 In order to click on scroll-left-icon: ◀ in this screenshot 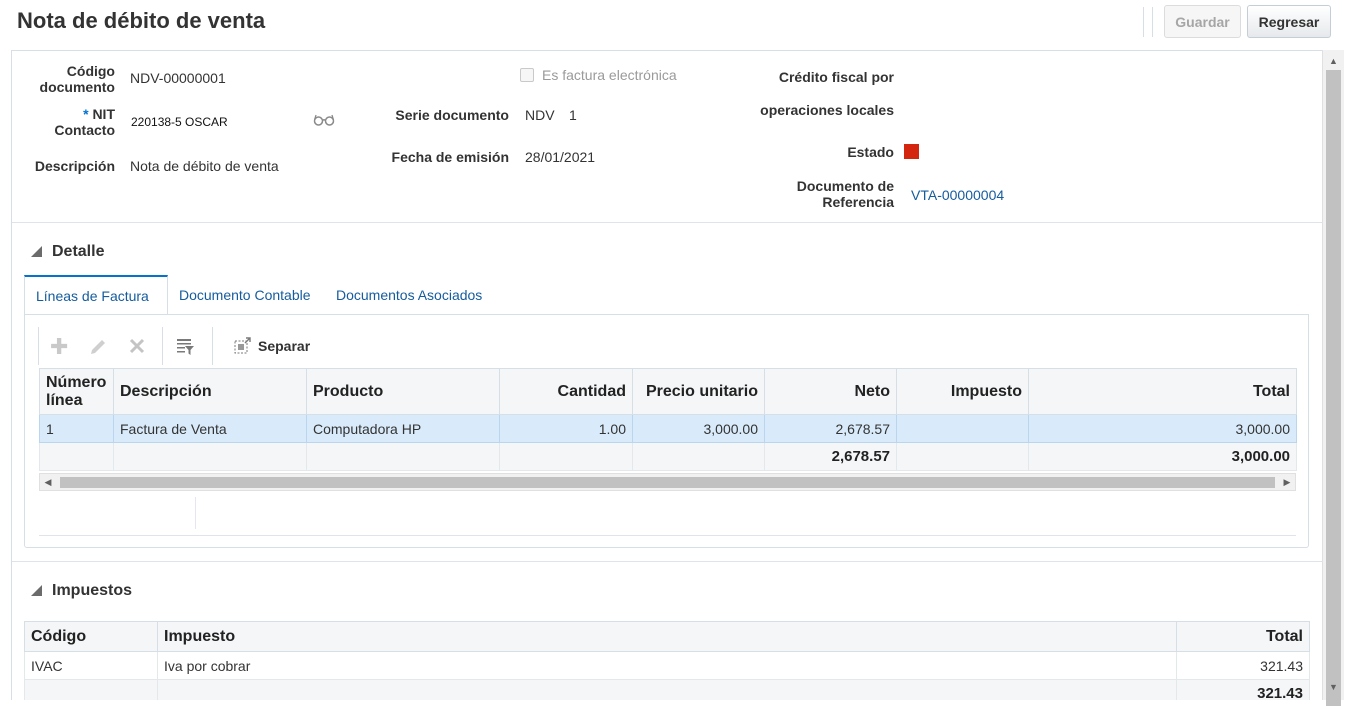, I will do `click(48, 482)`.